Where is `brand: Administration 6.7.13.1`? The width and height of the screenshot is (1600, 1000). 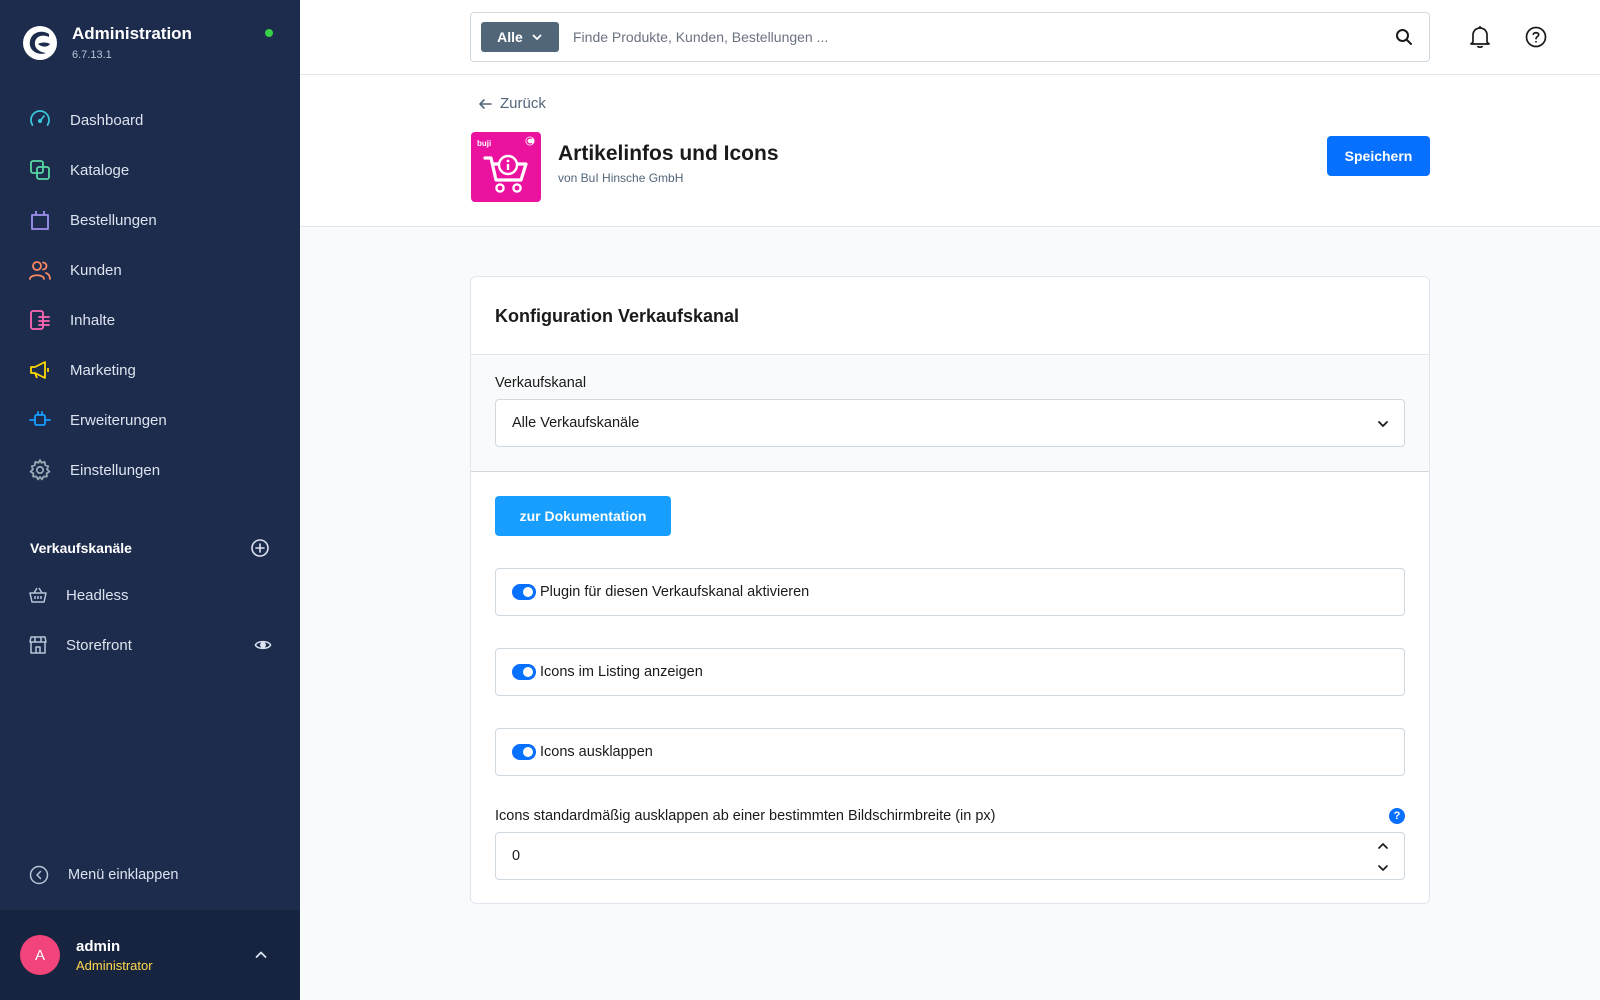 brand: Administration 6.7.13.1 is located at coordinates (107, 42).